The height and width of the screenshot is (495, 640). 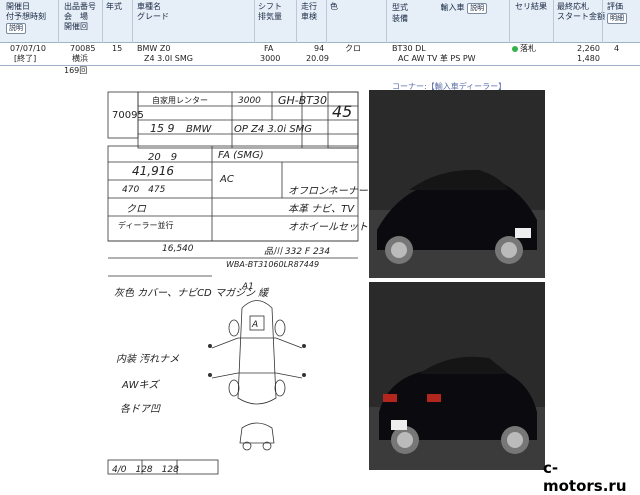 What do you see at coordinates (248, 287) in the screenshot?
I see `sheet-diagram-mark-top: A1` at bounding box center [248, 287].